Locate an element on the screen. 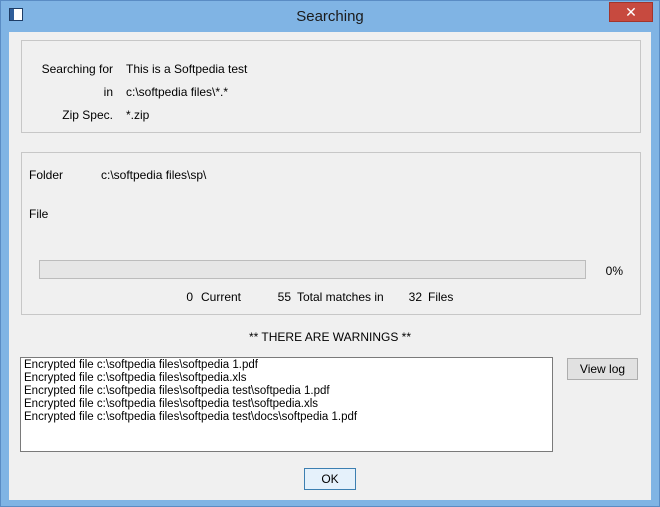 This screenshot has height=507, width=660. close-button: ✕ is located at coordinates (631, 12).